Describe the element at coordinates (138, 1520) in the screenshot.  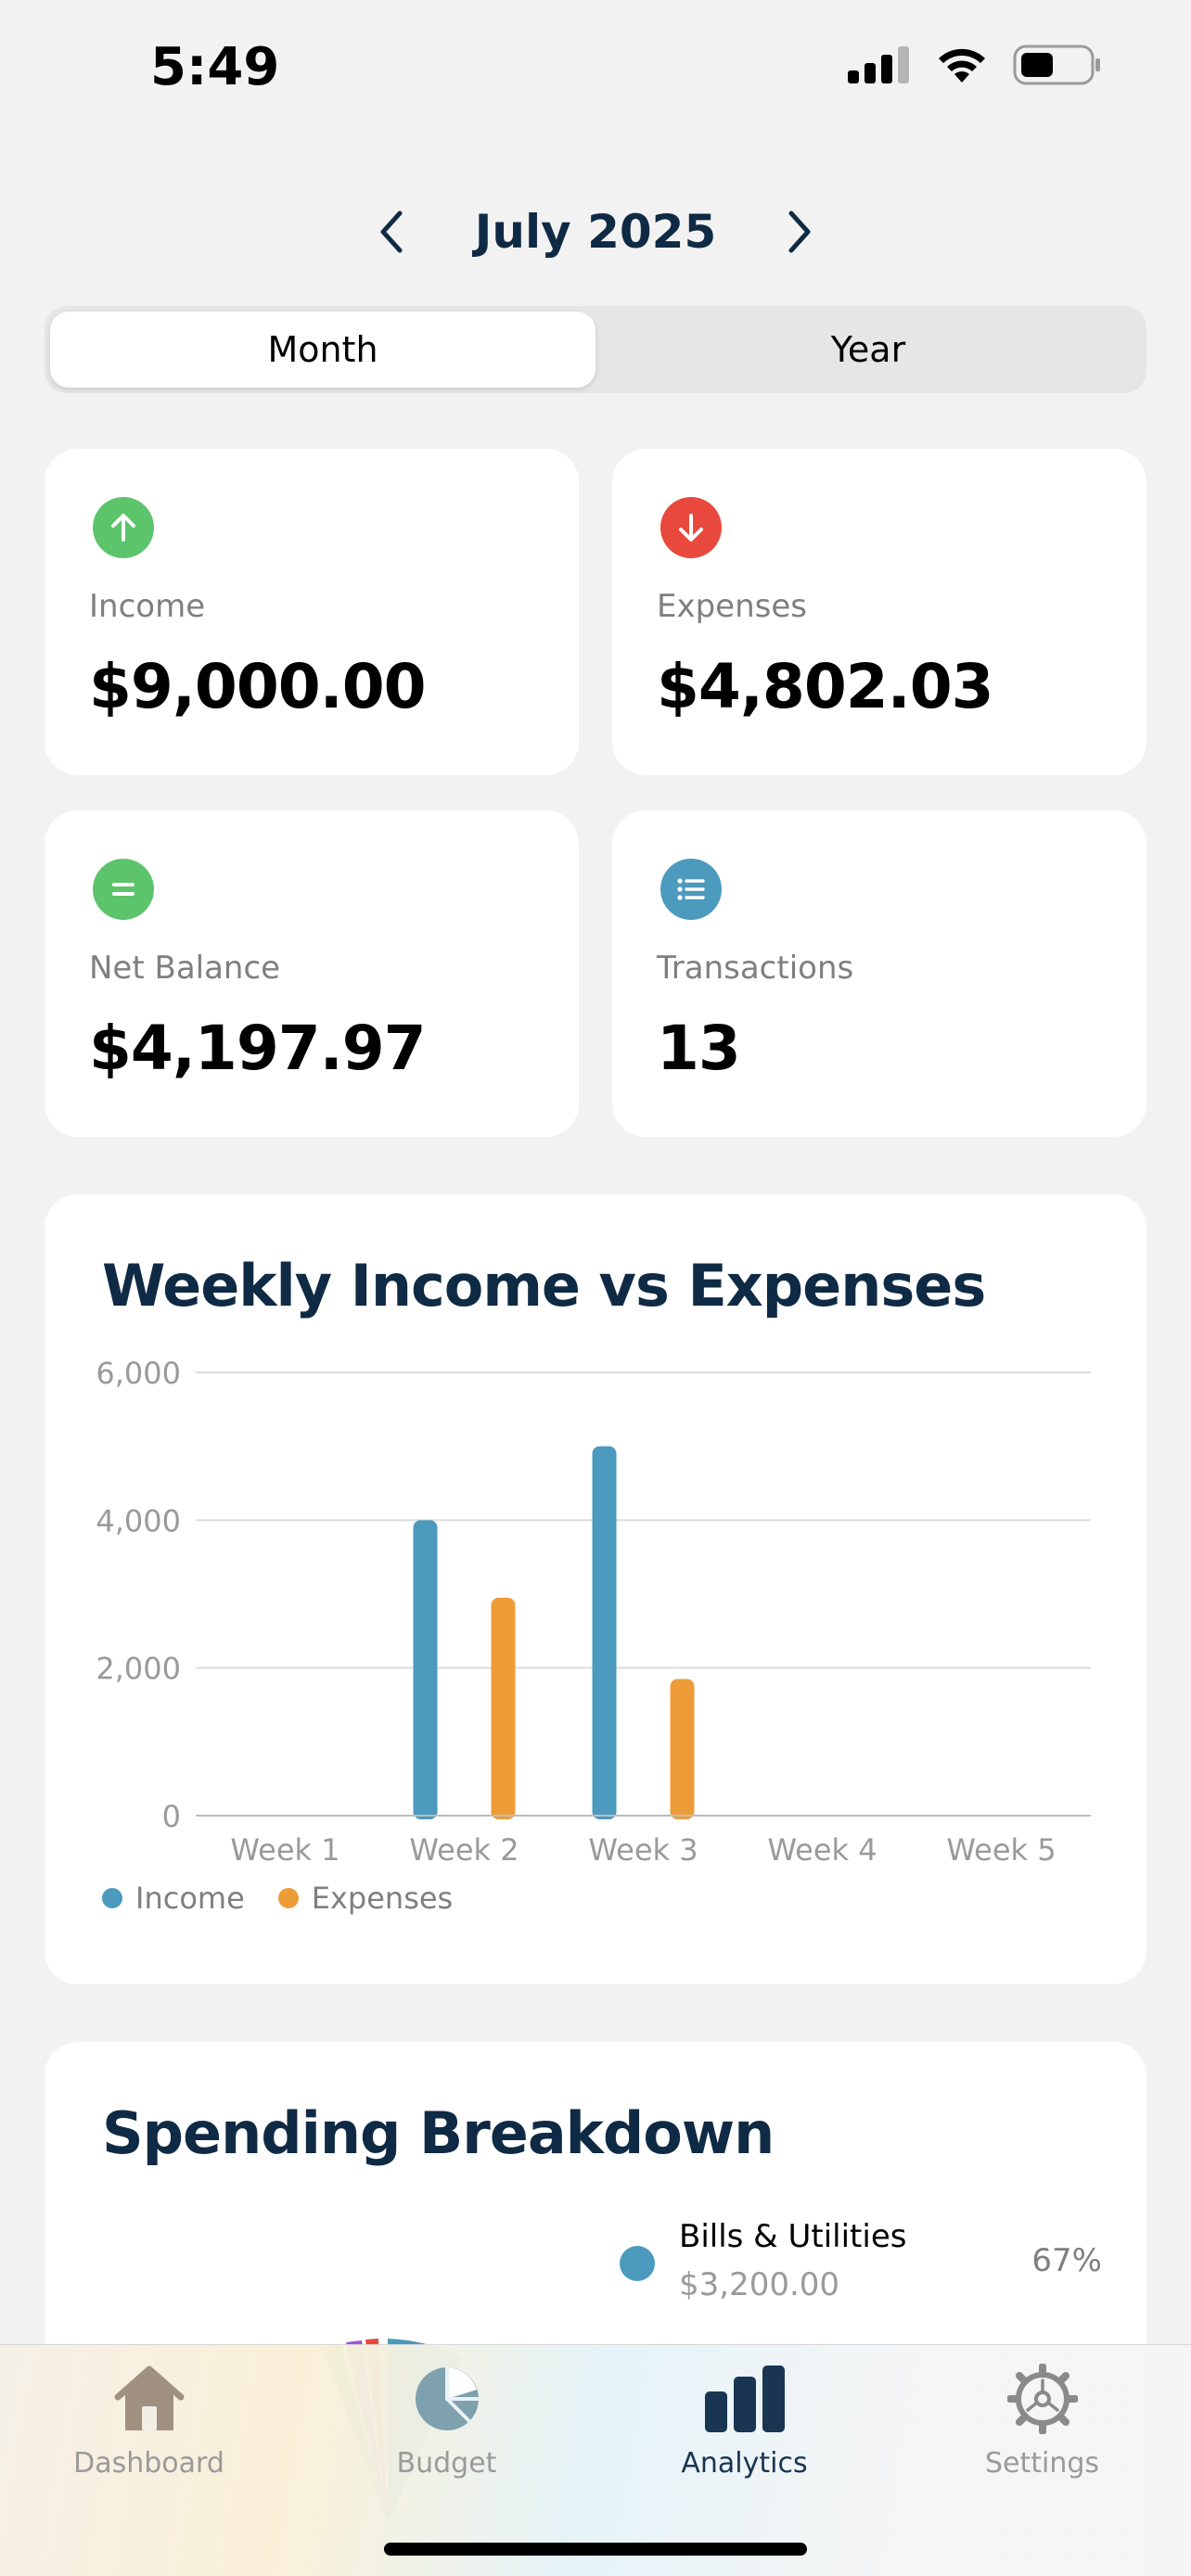
I see `y-tick-label: 4,000` at that location.